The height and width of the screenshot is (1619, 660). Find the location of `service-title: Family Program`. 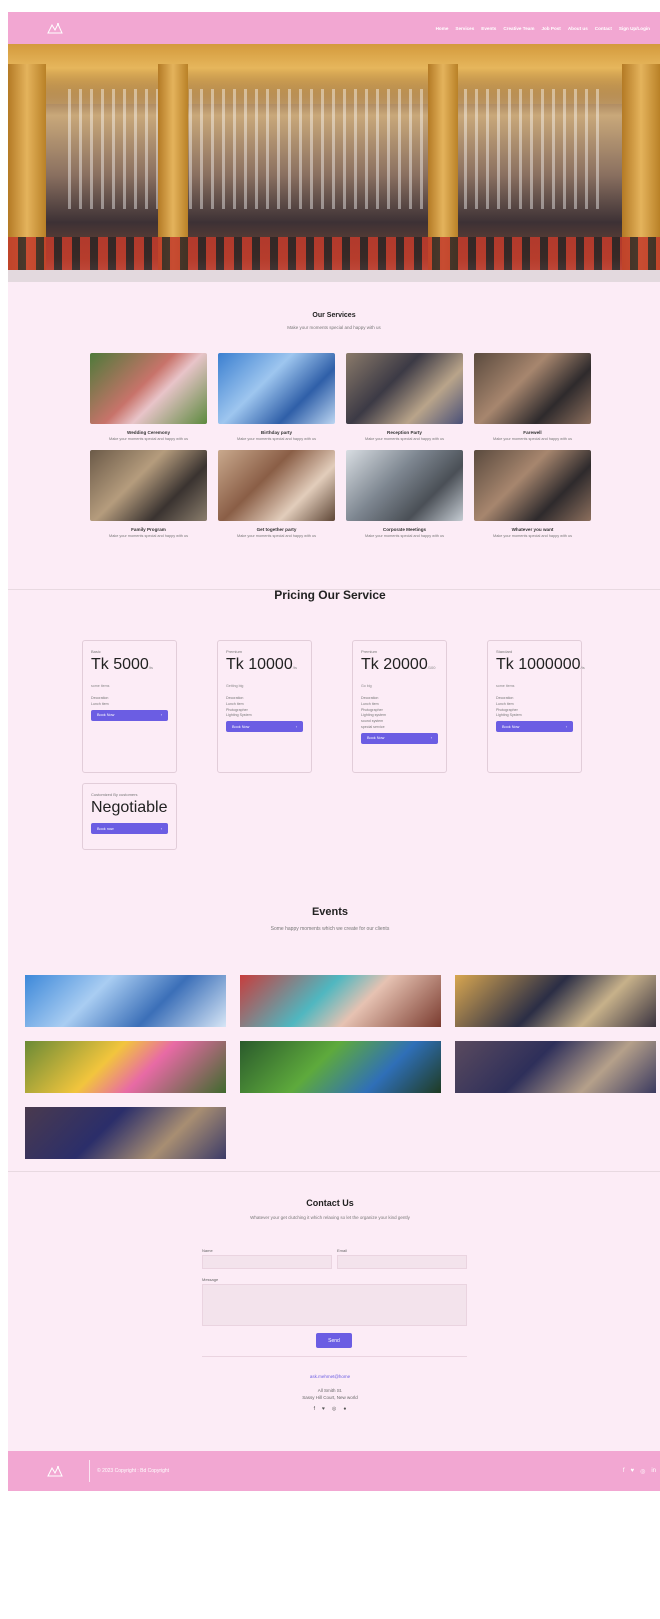

service-title: Family Program is located at coordinates (148, 529).